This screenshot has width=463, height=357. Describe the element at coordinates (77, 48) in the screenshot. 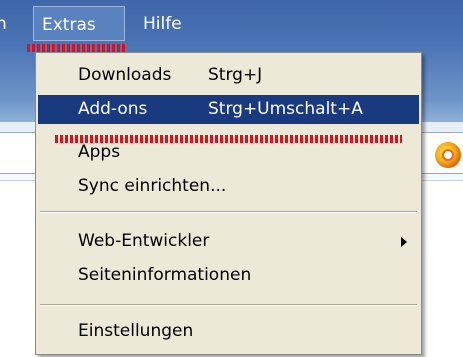

I see `marker-extras` at that location.